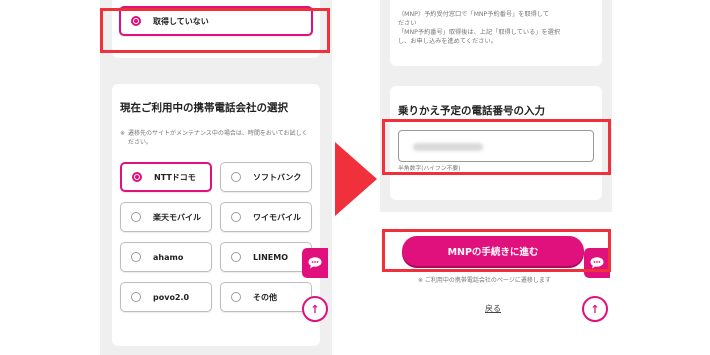 This screenshot has height=355, width=710. I want to click on carrier-option-label: ahamo, so click(168, 257).